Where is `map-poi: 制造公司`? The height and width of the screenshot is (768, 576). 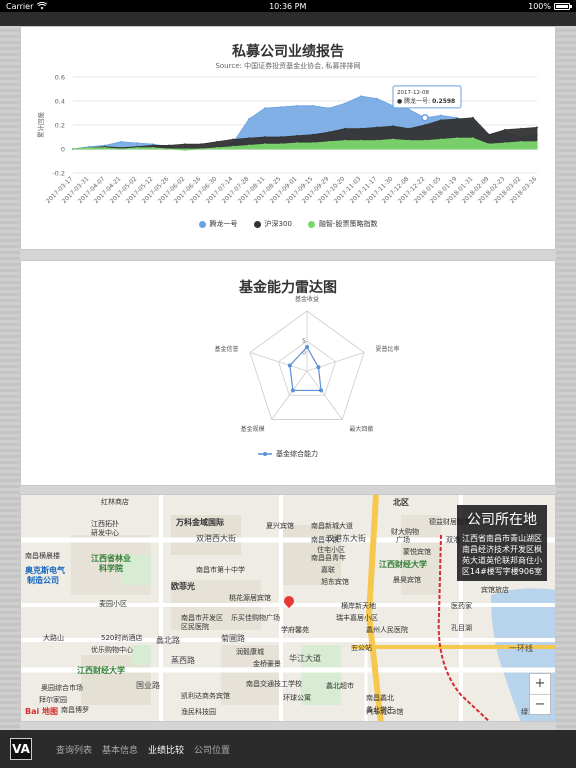 map-poi: 制造公司 is located at coordinates (43, 580).